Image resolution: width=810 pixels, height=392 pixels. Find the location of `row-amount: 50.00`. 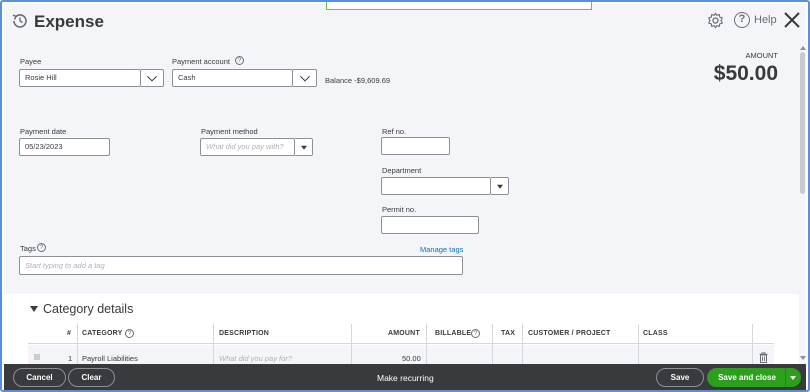

row-amount: 50.00 is located at coordinates (411, 358).